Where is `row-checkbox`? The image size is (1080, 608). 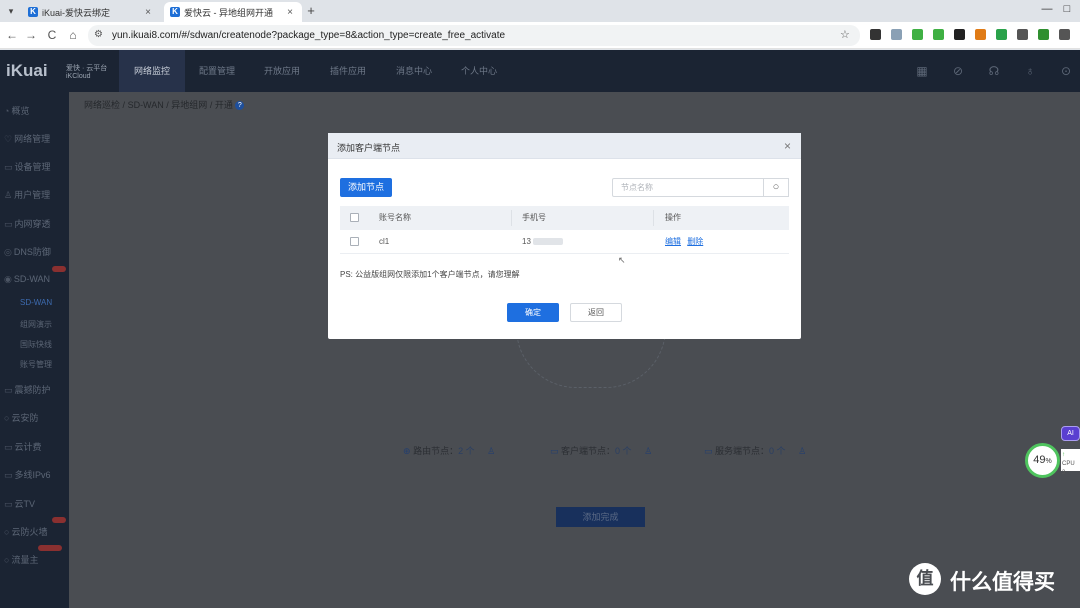 row-checkbox is located at coordinates (354, 241).